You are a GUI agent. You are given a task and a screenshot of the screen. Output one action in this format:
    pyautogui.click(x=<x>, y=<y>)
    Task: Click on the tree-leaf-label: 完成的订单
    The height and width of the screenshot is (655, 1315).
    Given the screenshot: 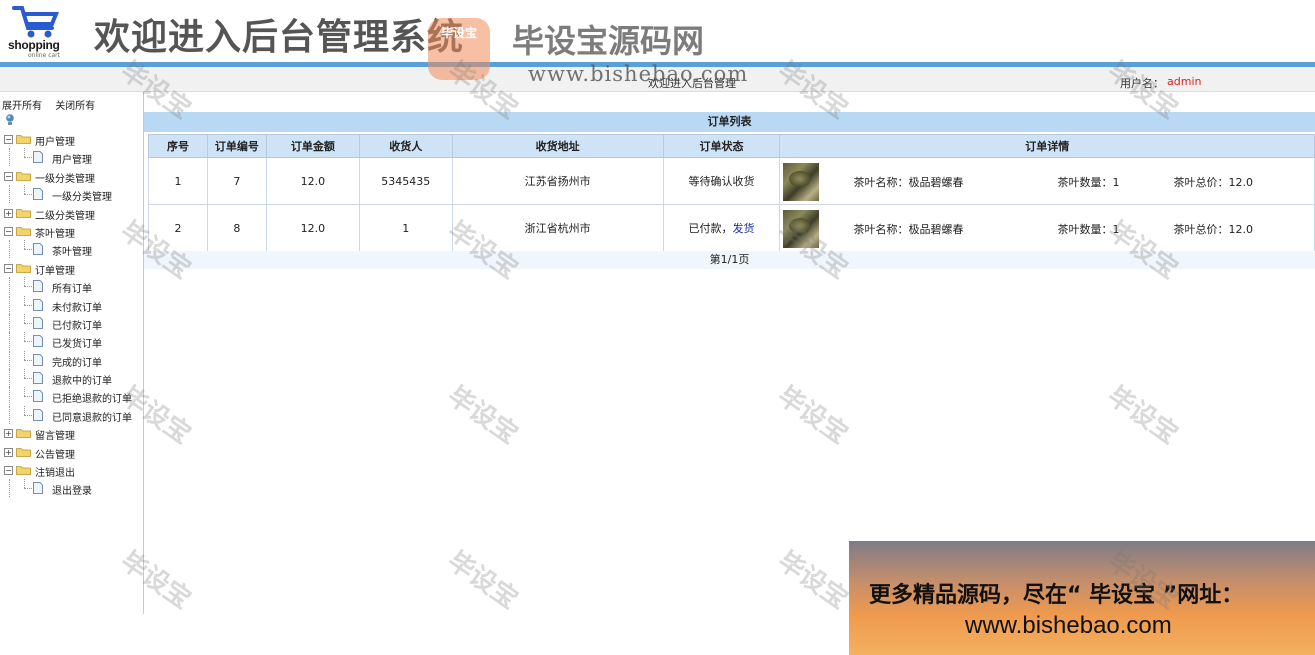 What is the action you would take?
    pyautogui.click(x=77, y=361)
    